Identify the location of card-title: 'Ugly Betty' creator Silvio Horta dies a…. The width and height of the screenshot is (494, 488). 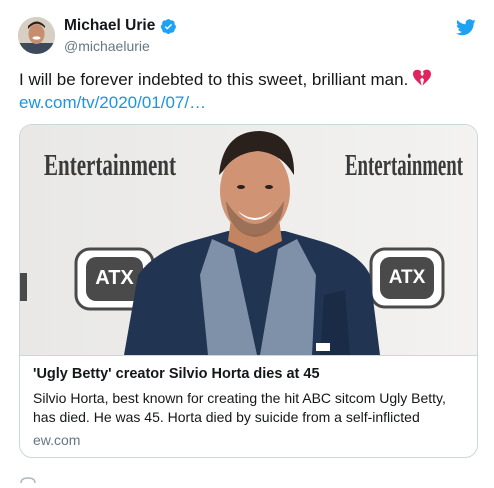
(176, 374).